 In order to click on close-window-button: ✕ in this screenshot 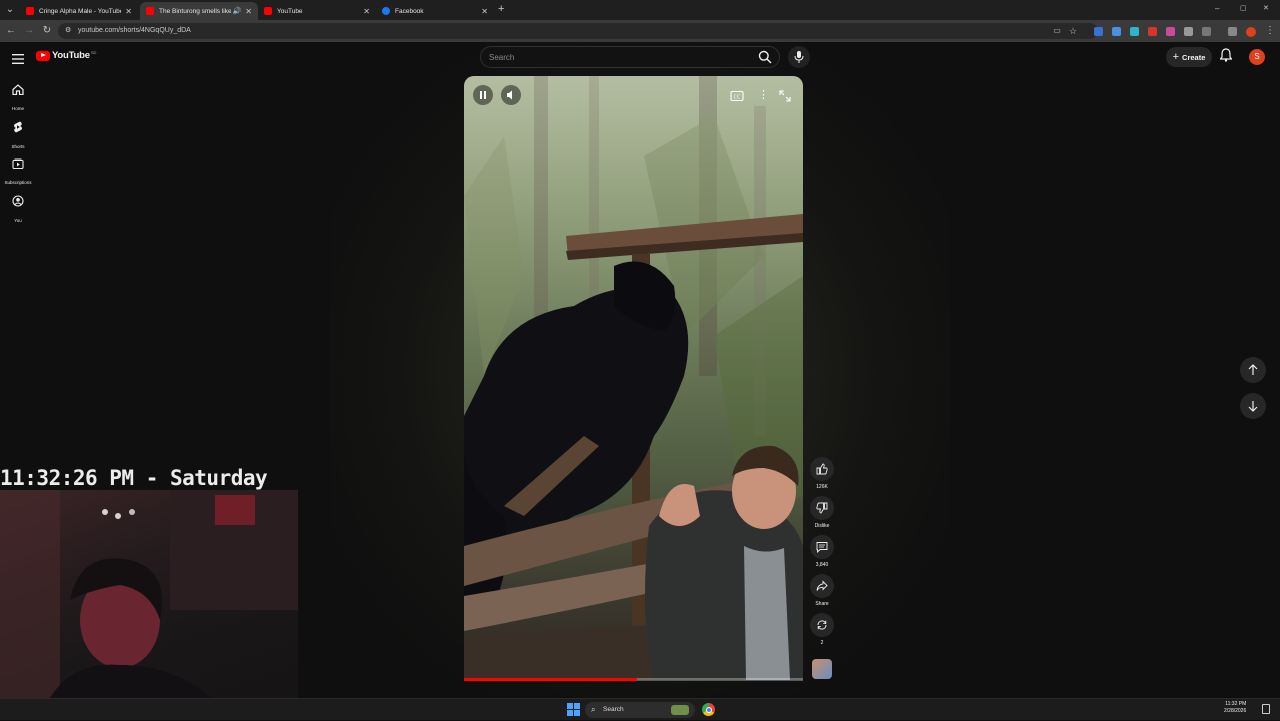, I will do `click(1266, 8)`.